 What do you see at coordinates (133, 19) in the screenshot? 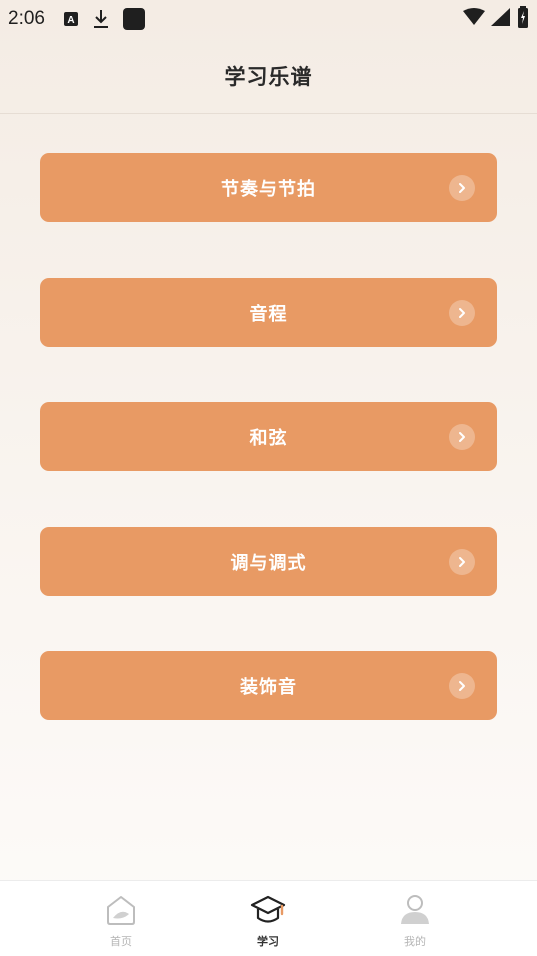
I see `app-square-icon` at bounding box center [133, 19].